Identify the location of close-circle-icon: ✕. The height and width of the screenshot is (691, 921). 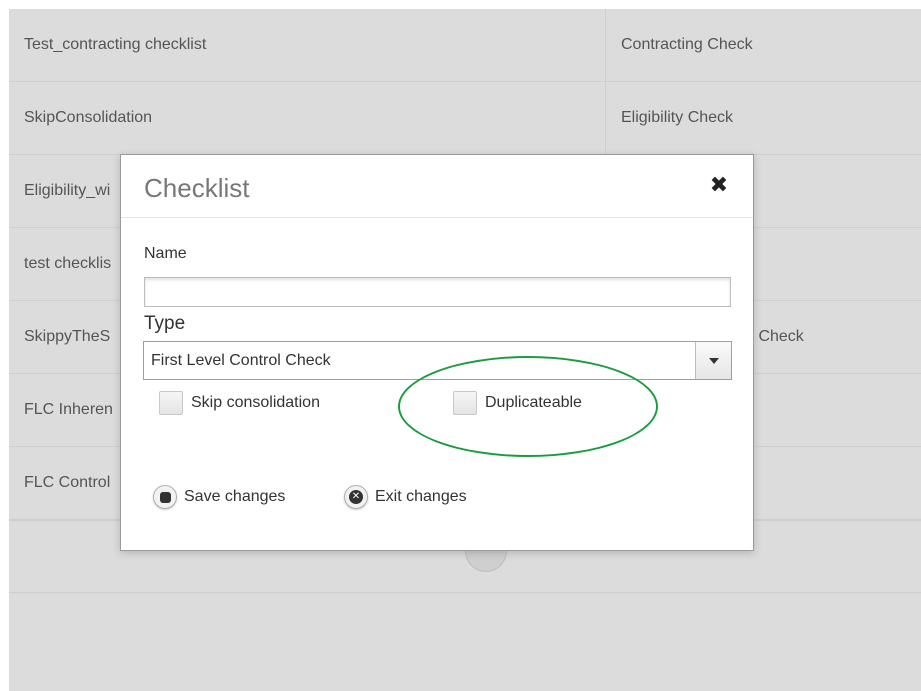
(356, 497).